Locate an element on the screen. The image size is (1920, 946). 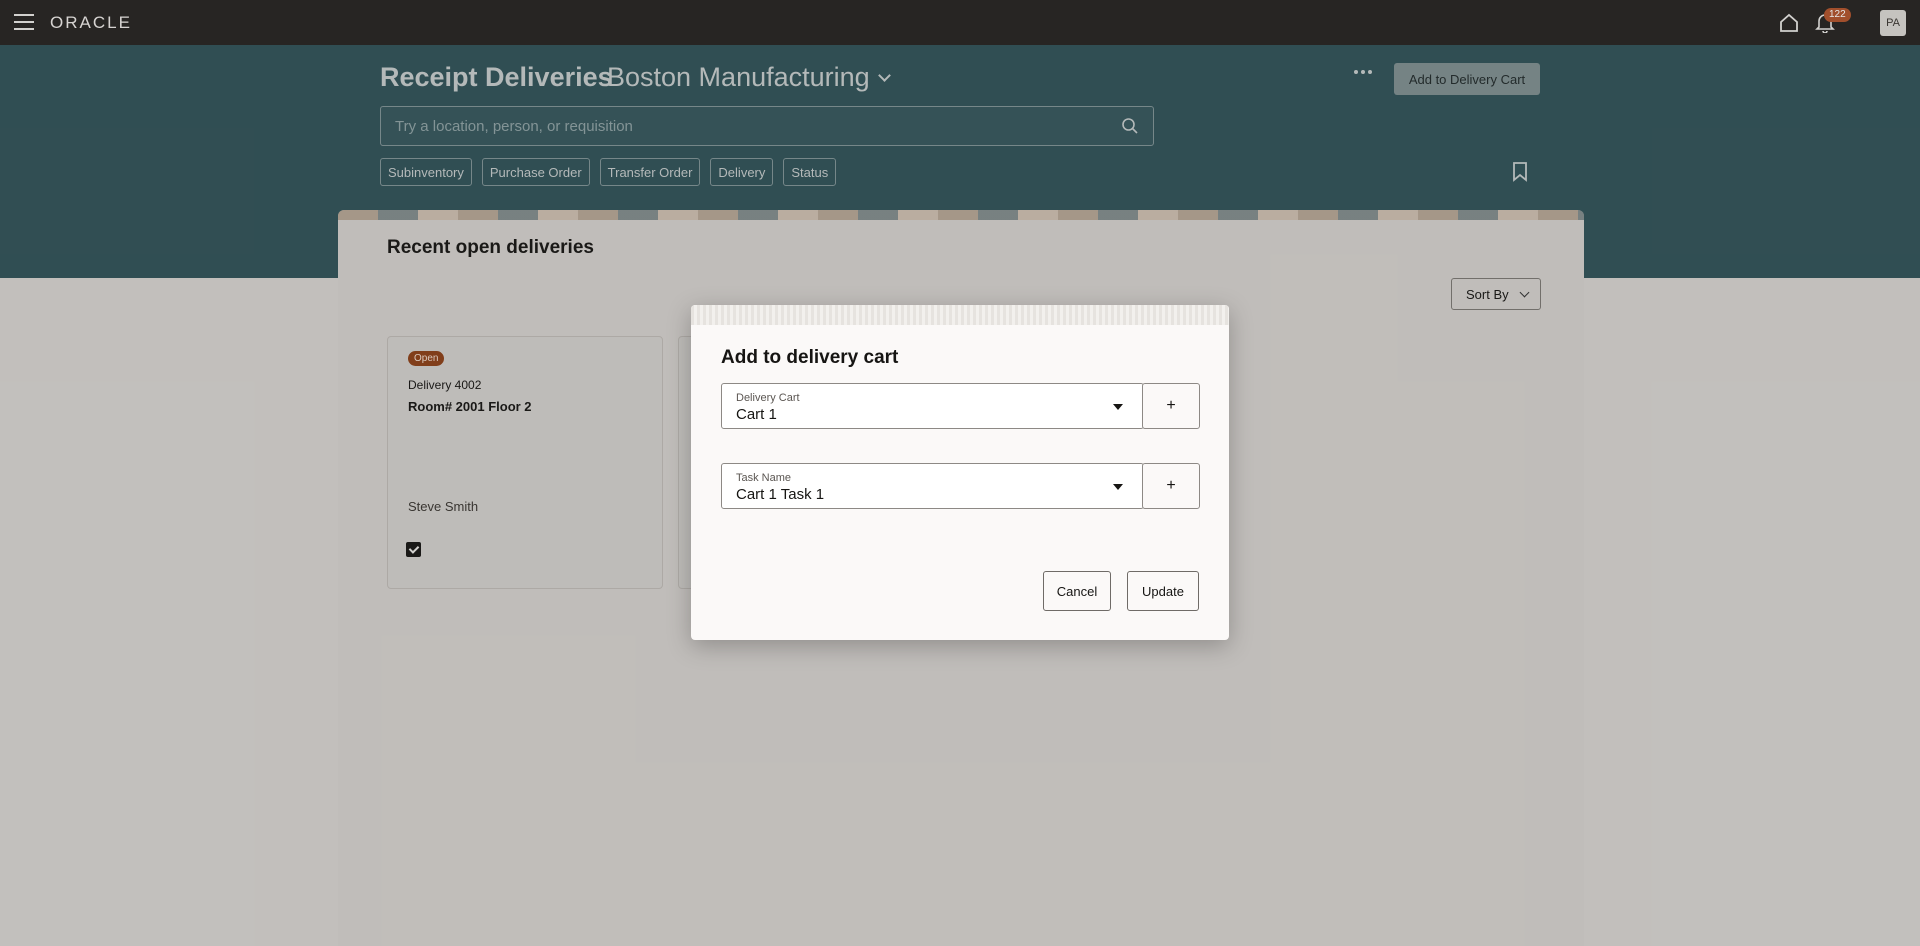
delivery-cart-select: Delivery Cart Cart 1 is located at coordinates (932, 406).